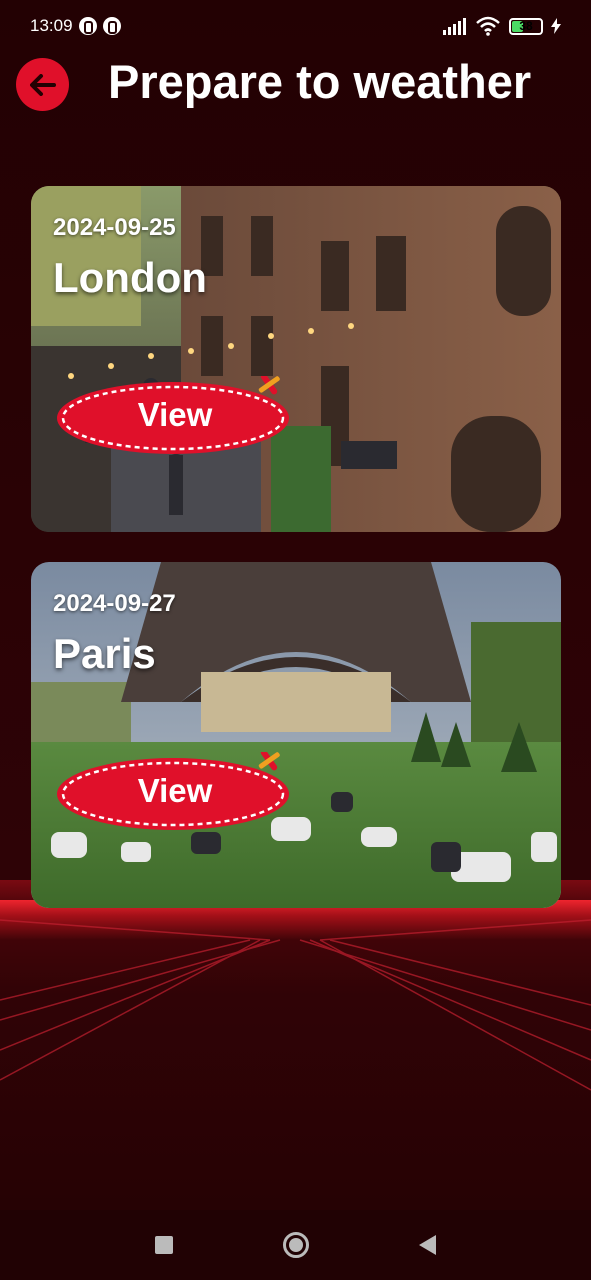 Image resolution: width=591 pixels, height=1280 pixels. What do you see at coordinates (130, 277) in the screenshot?
I see `trip-city: London` at bounding box center [130, 277].